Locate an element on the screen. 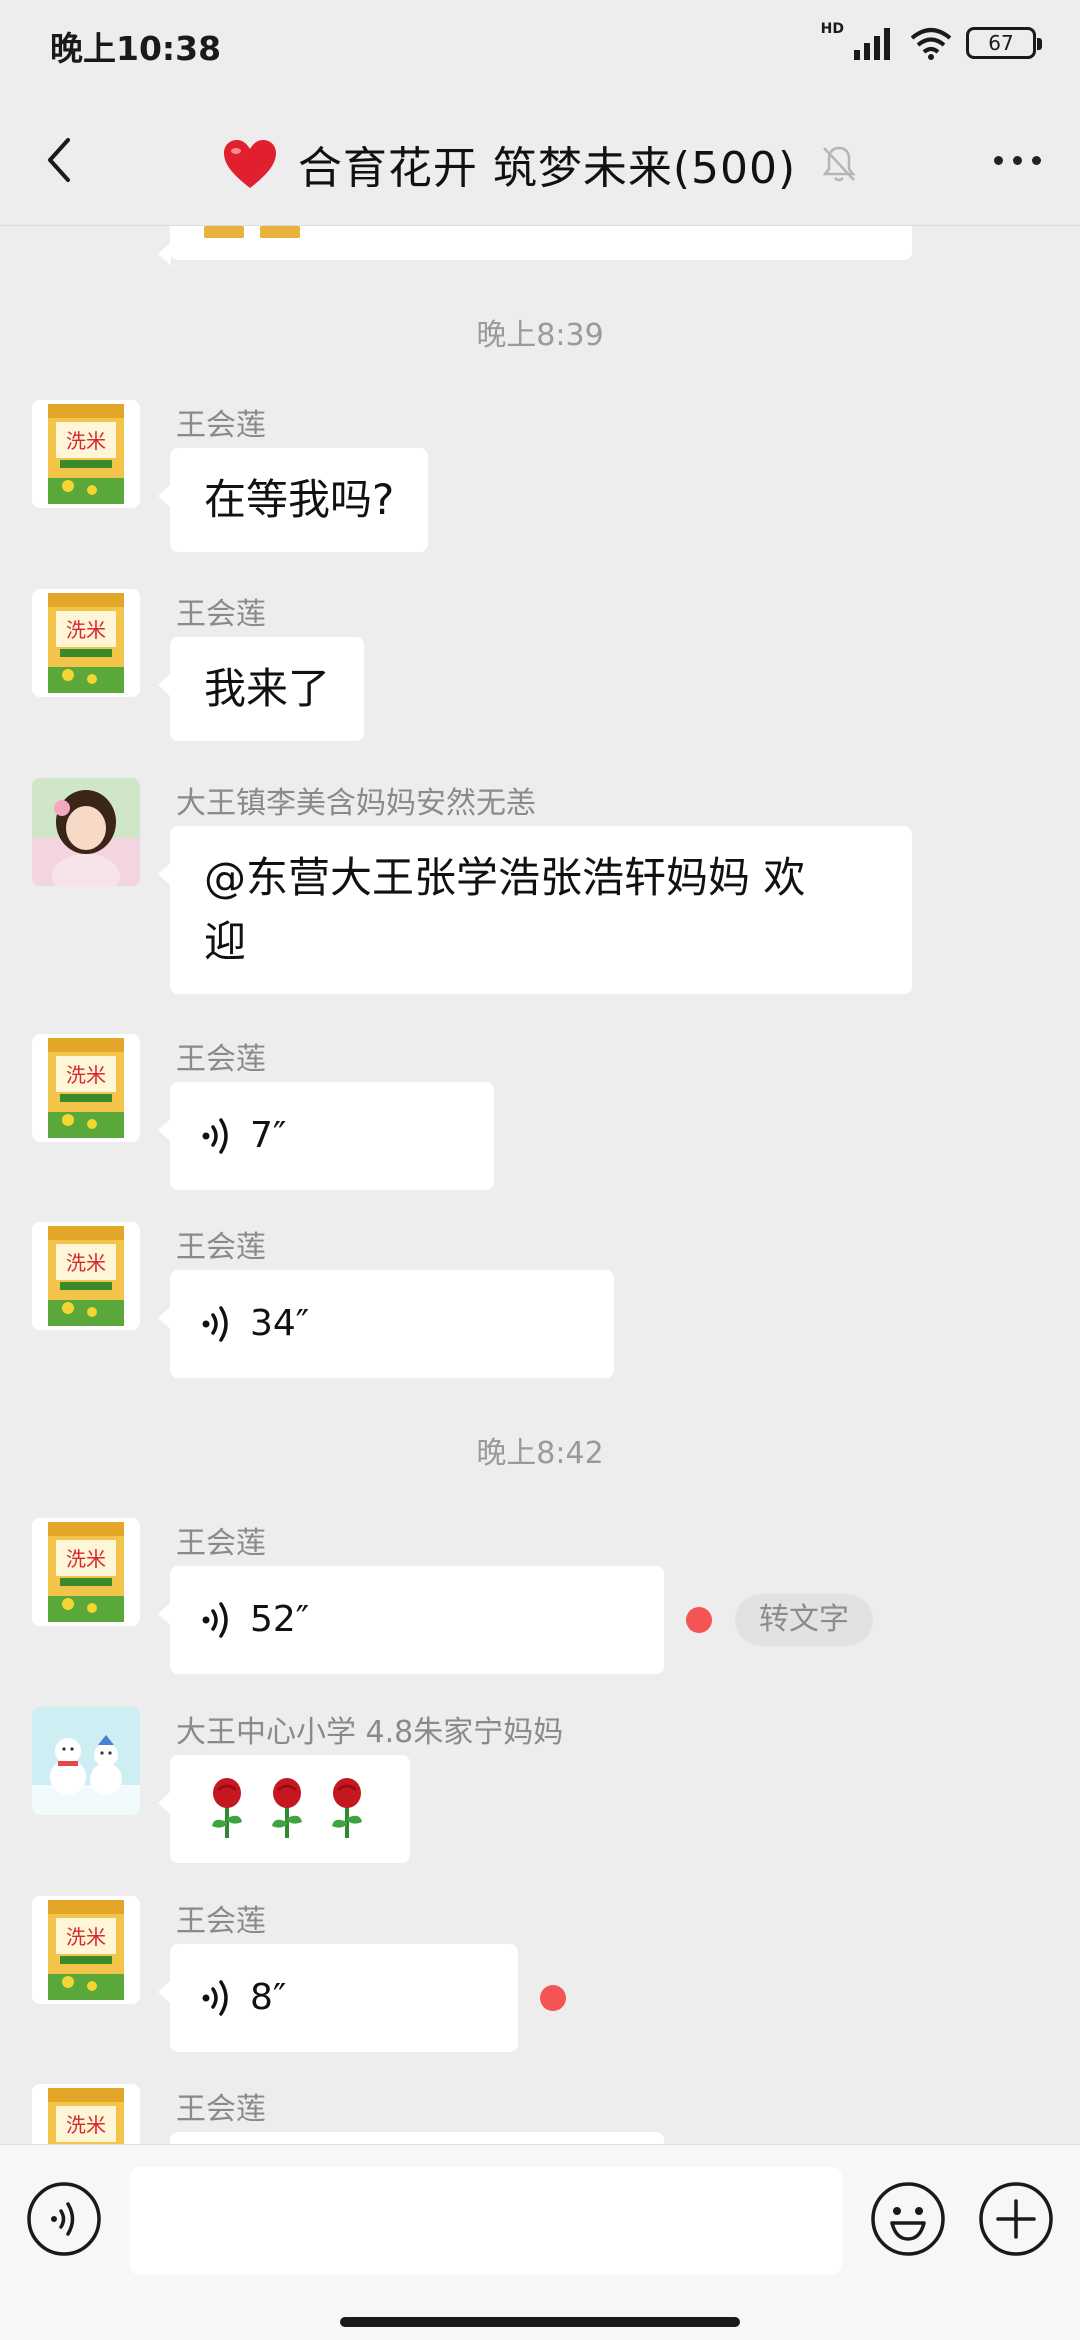 The height and width of the screenshot is (2340, 1080). mute-bell-icon is located at coordinates (839, 164).